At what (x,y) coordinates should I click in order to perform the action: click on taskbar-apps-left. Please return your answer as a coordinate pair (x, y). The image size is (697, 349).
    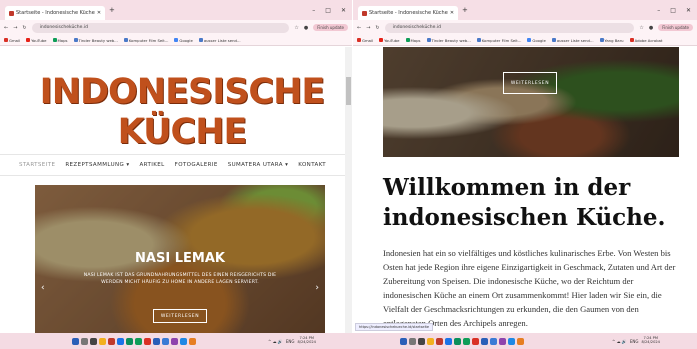
    Looking at the image, I should click on (135, 341).